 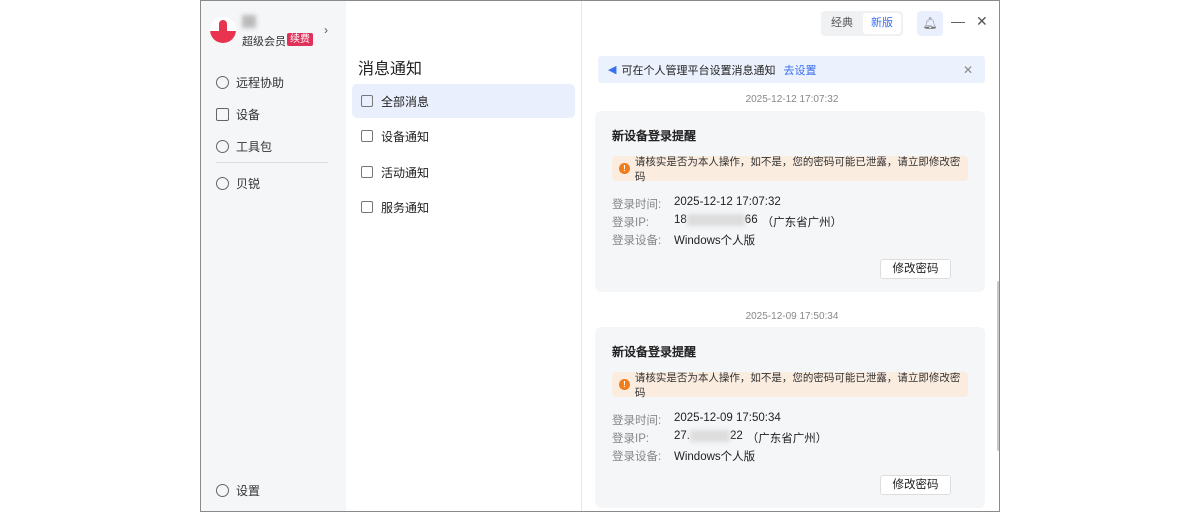 I want to click on divider, so click(x=272, y=162).